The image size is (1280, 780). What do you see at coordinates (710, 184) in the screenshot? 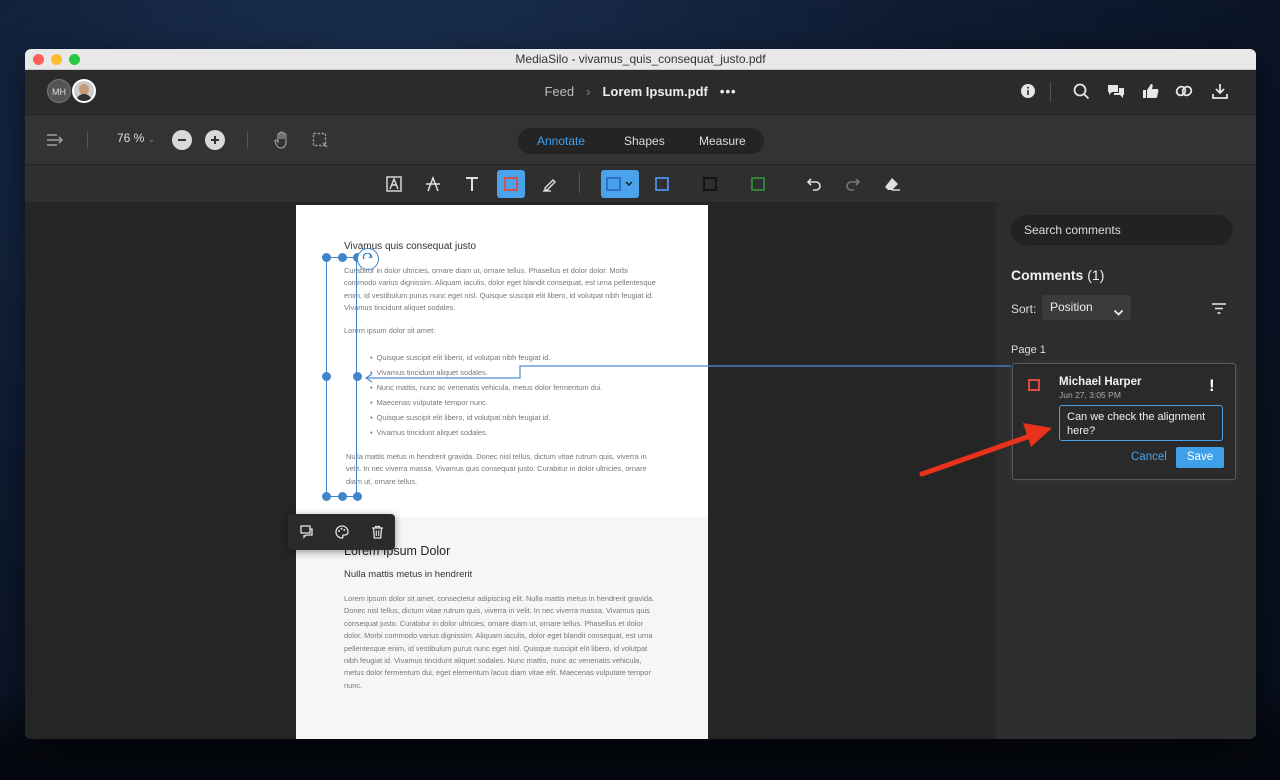
I see `color-black-icon` at bounding box center [710, 184].